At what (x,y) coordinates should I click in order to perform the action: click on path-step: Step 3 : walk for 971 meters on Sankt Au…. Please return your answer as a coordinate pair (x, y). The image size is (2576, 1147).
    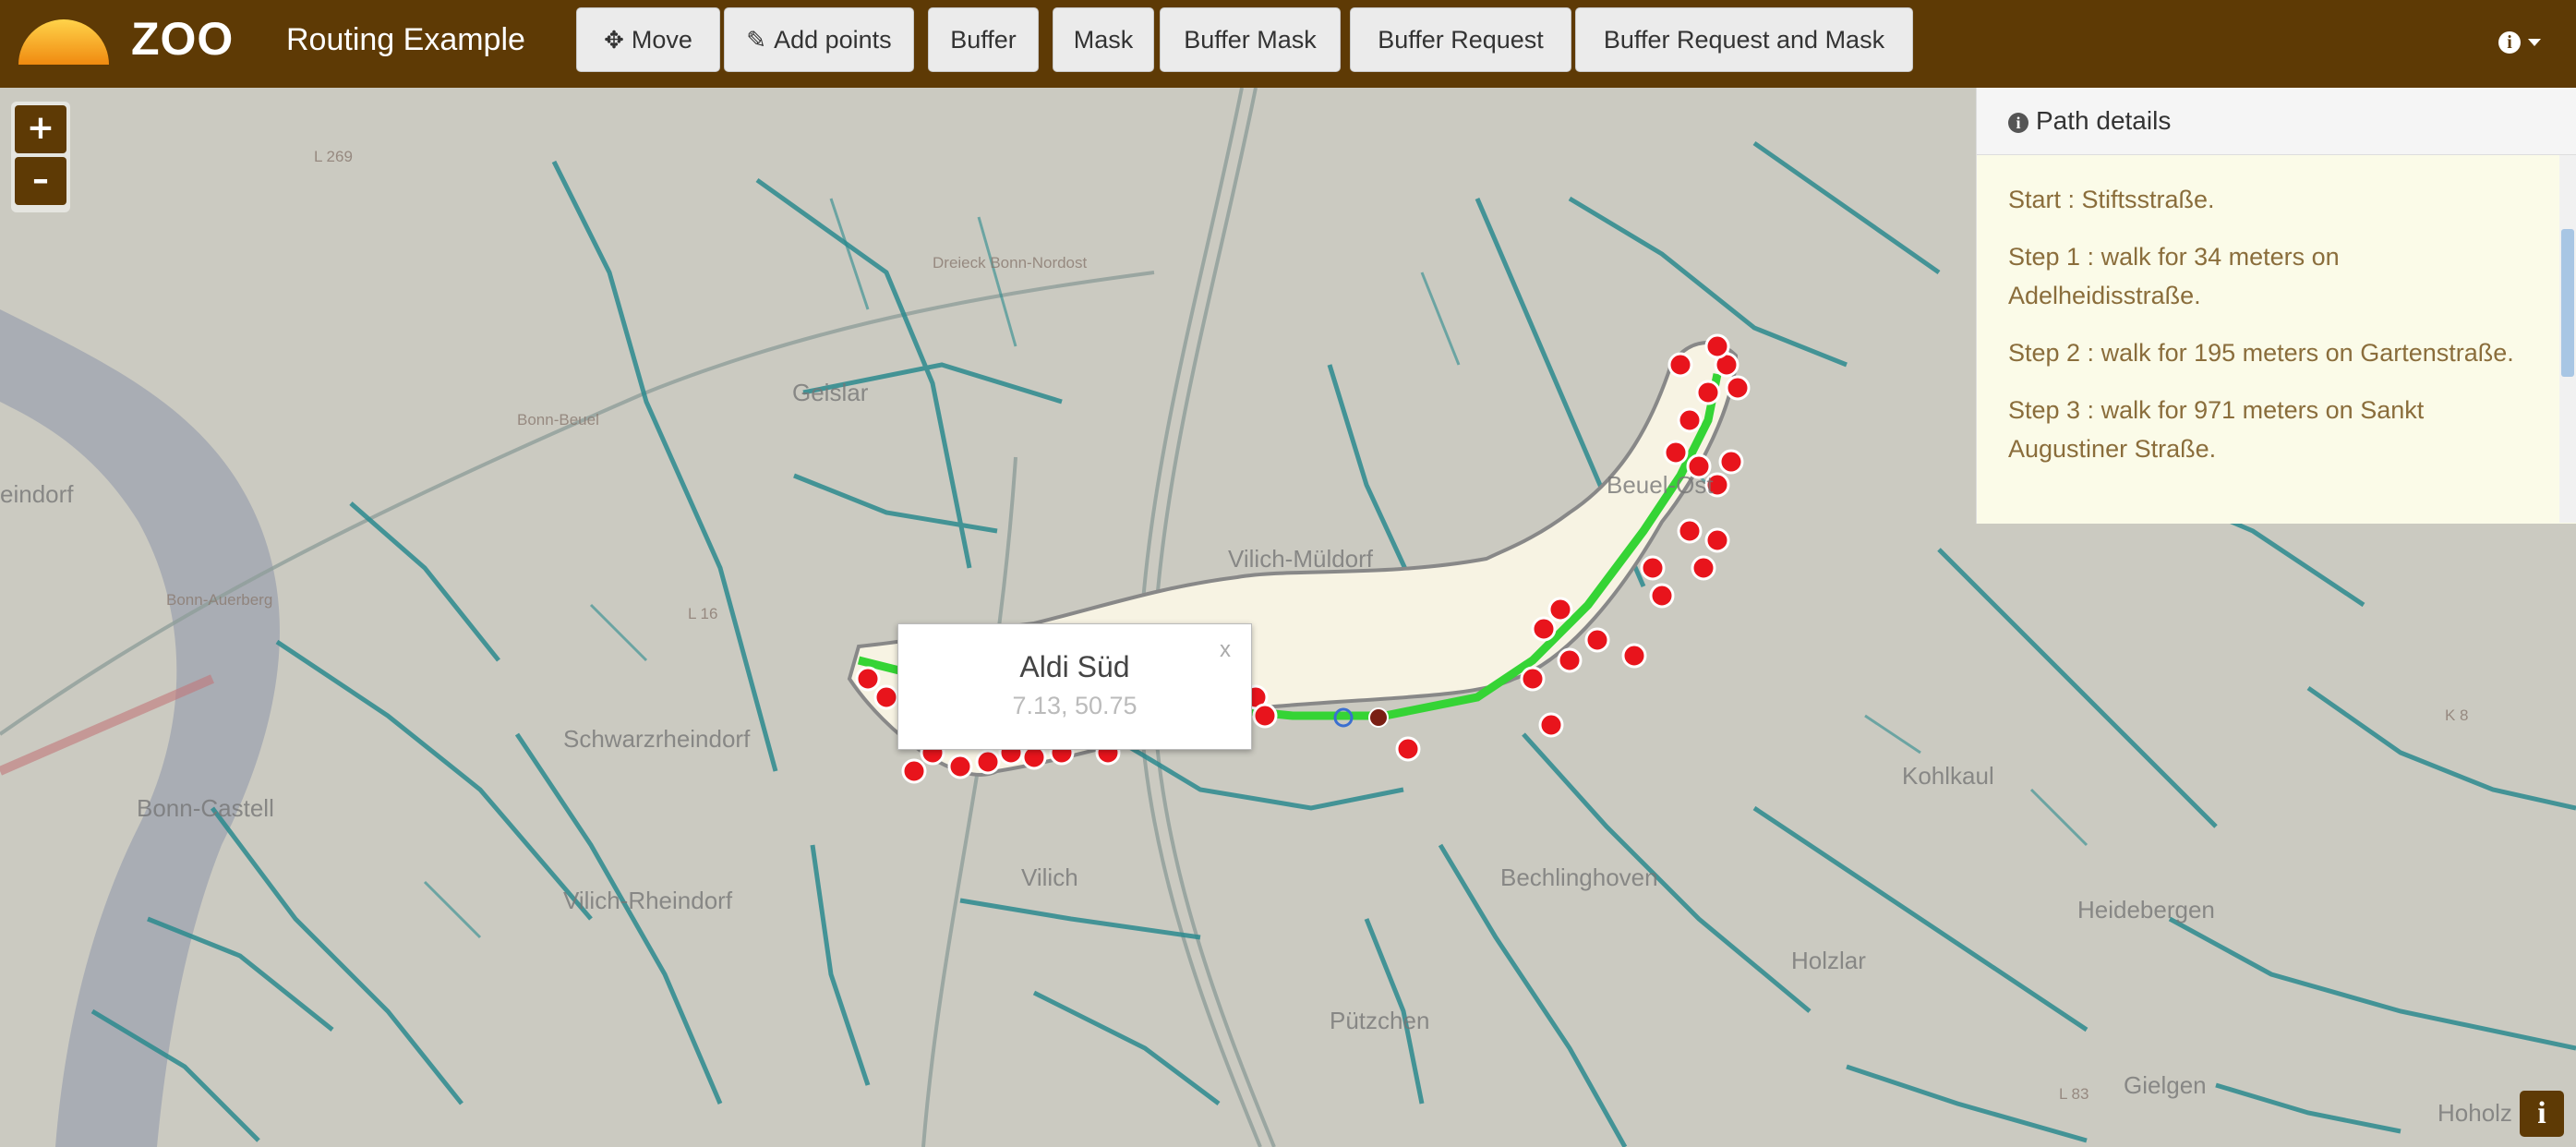
    Looking at the image, I should click on (2216, 429).